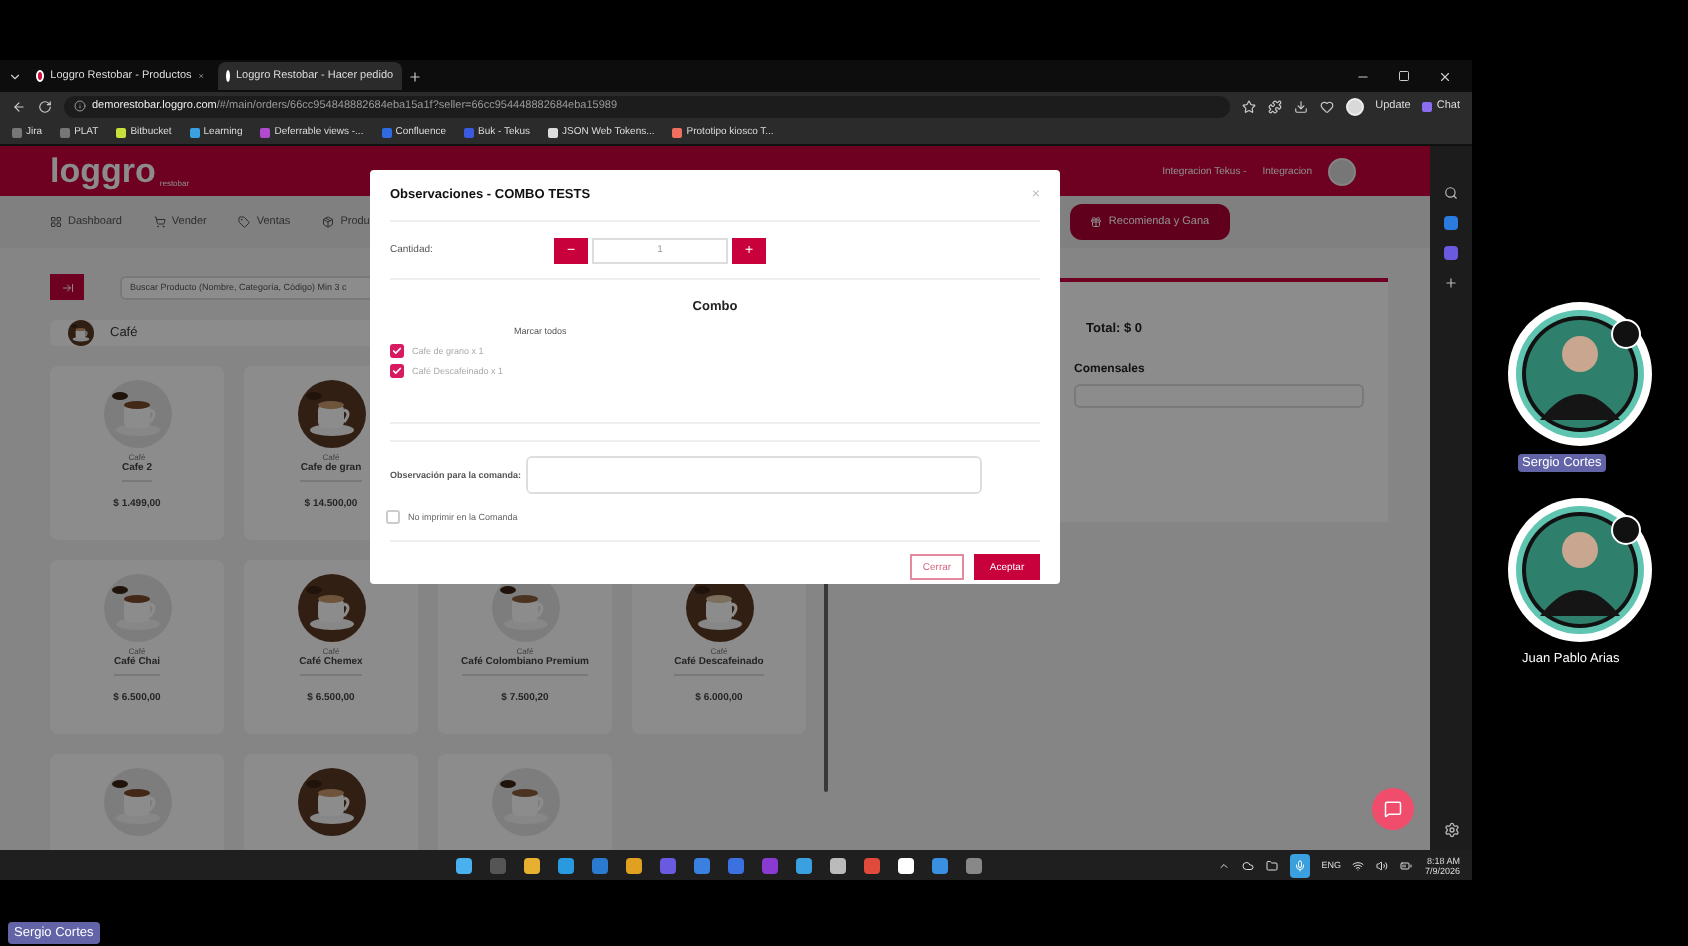 Image resolution: width=1688 pixels, height=946 pixels. What do you see at coordinates (15, 76) in the screenshot?
I see `tab-menu-icon` at bounding box center [15, 76].